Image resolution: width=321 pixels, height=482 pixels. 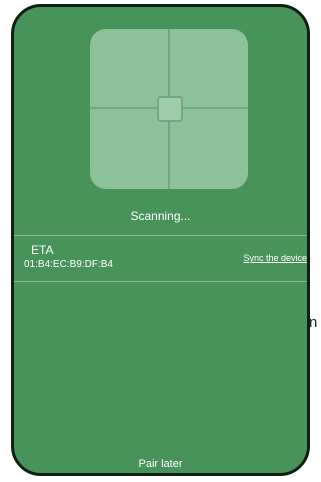 I want to click on divider-bottom, so click(x=160, y=281).